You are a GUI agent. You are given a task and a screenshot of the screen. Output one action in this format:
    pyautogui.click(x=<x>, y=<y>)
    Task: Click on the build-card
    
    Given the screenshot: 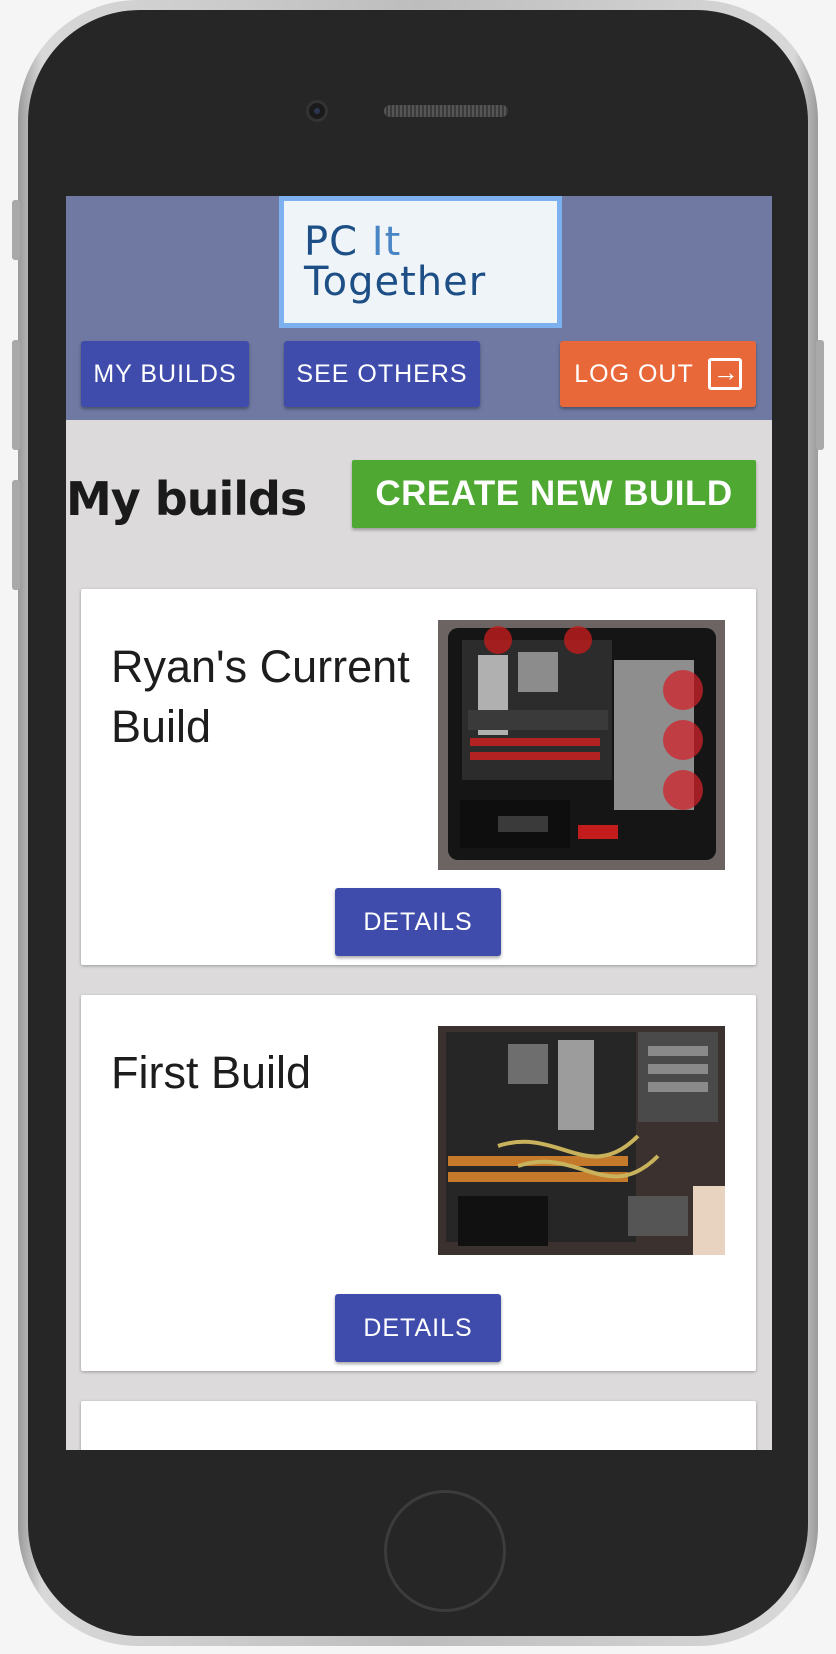 What is the action you would take?
    pyautogui.click(x=418, y=1425)
    